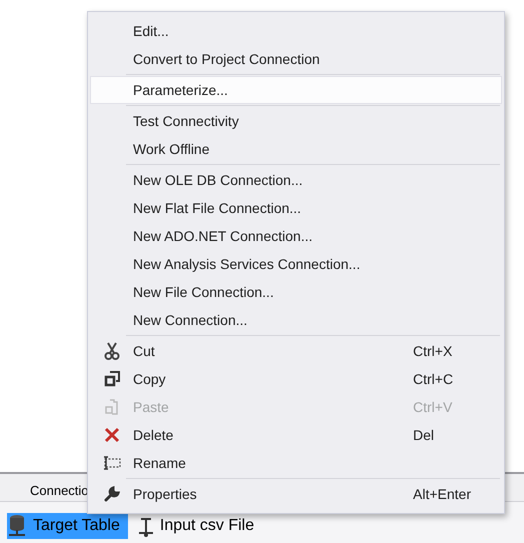 This screenshot has height=543, width=524. What do you see at coordinates (112, 351) in the screenshot?
I see `scissors-icon` at bounding box center [112, 351].